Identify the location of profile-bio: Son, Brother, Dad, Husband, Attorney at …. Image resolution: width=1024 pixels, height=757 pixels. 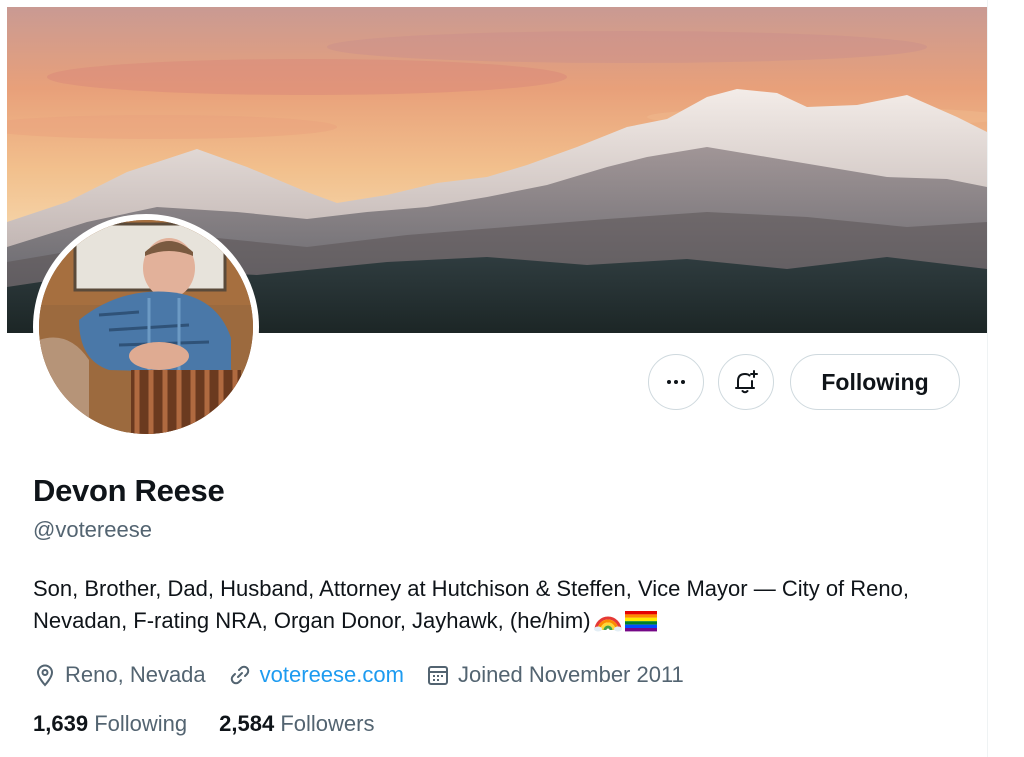
(493, 607).